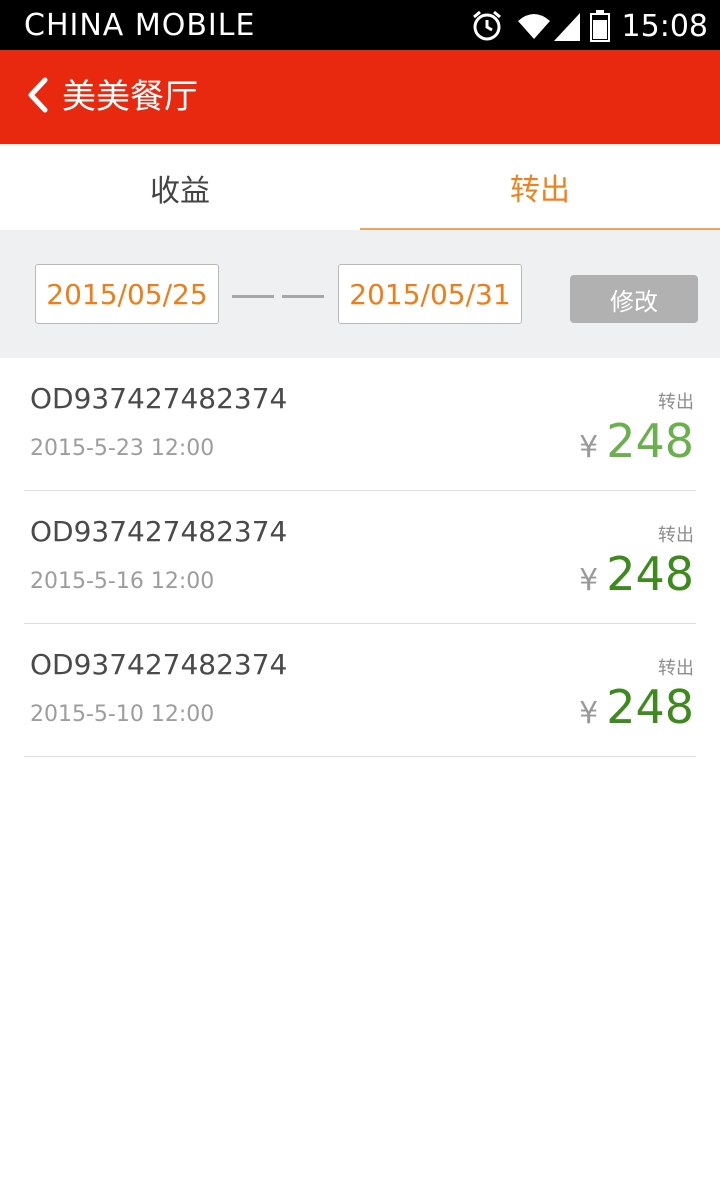 The height and width of the screenshot is (1184, 720). Describe the element at coordinates (599, 26) in the screenshot. I see `battery-icon` at that location.